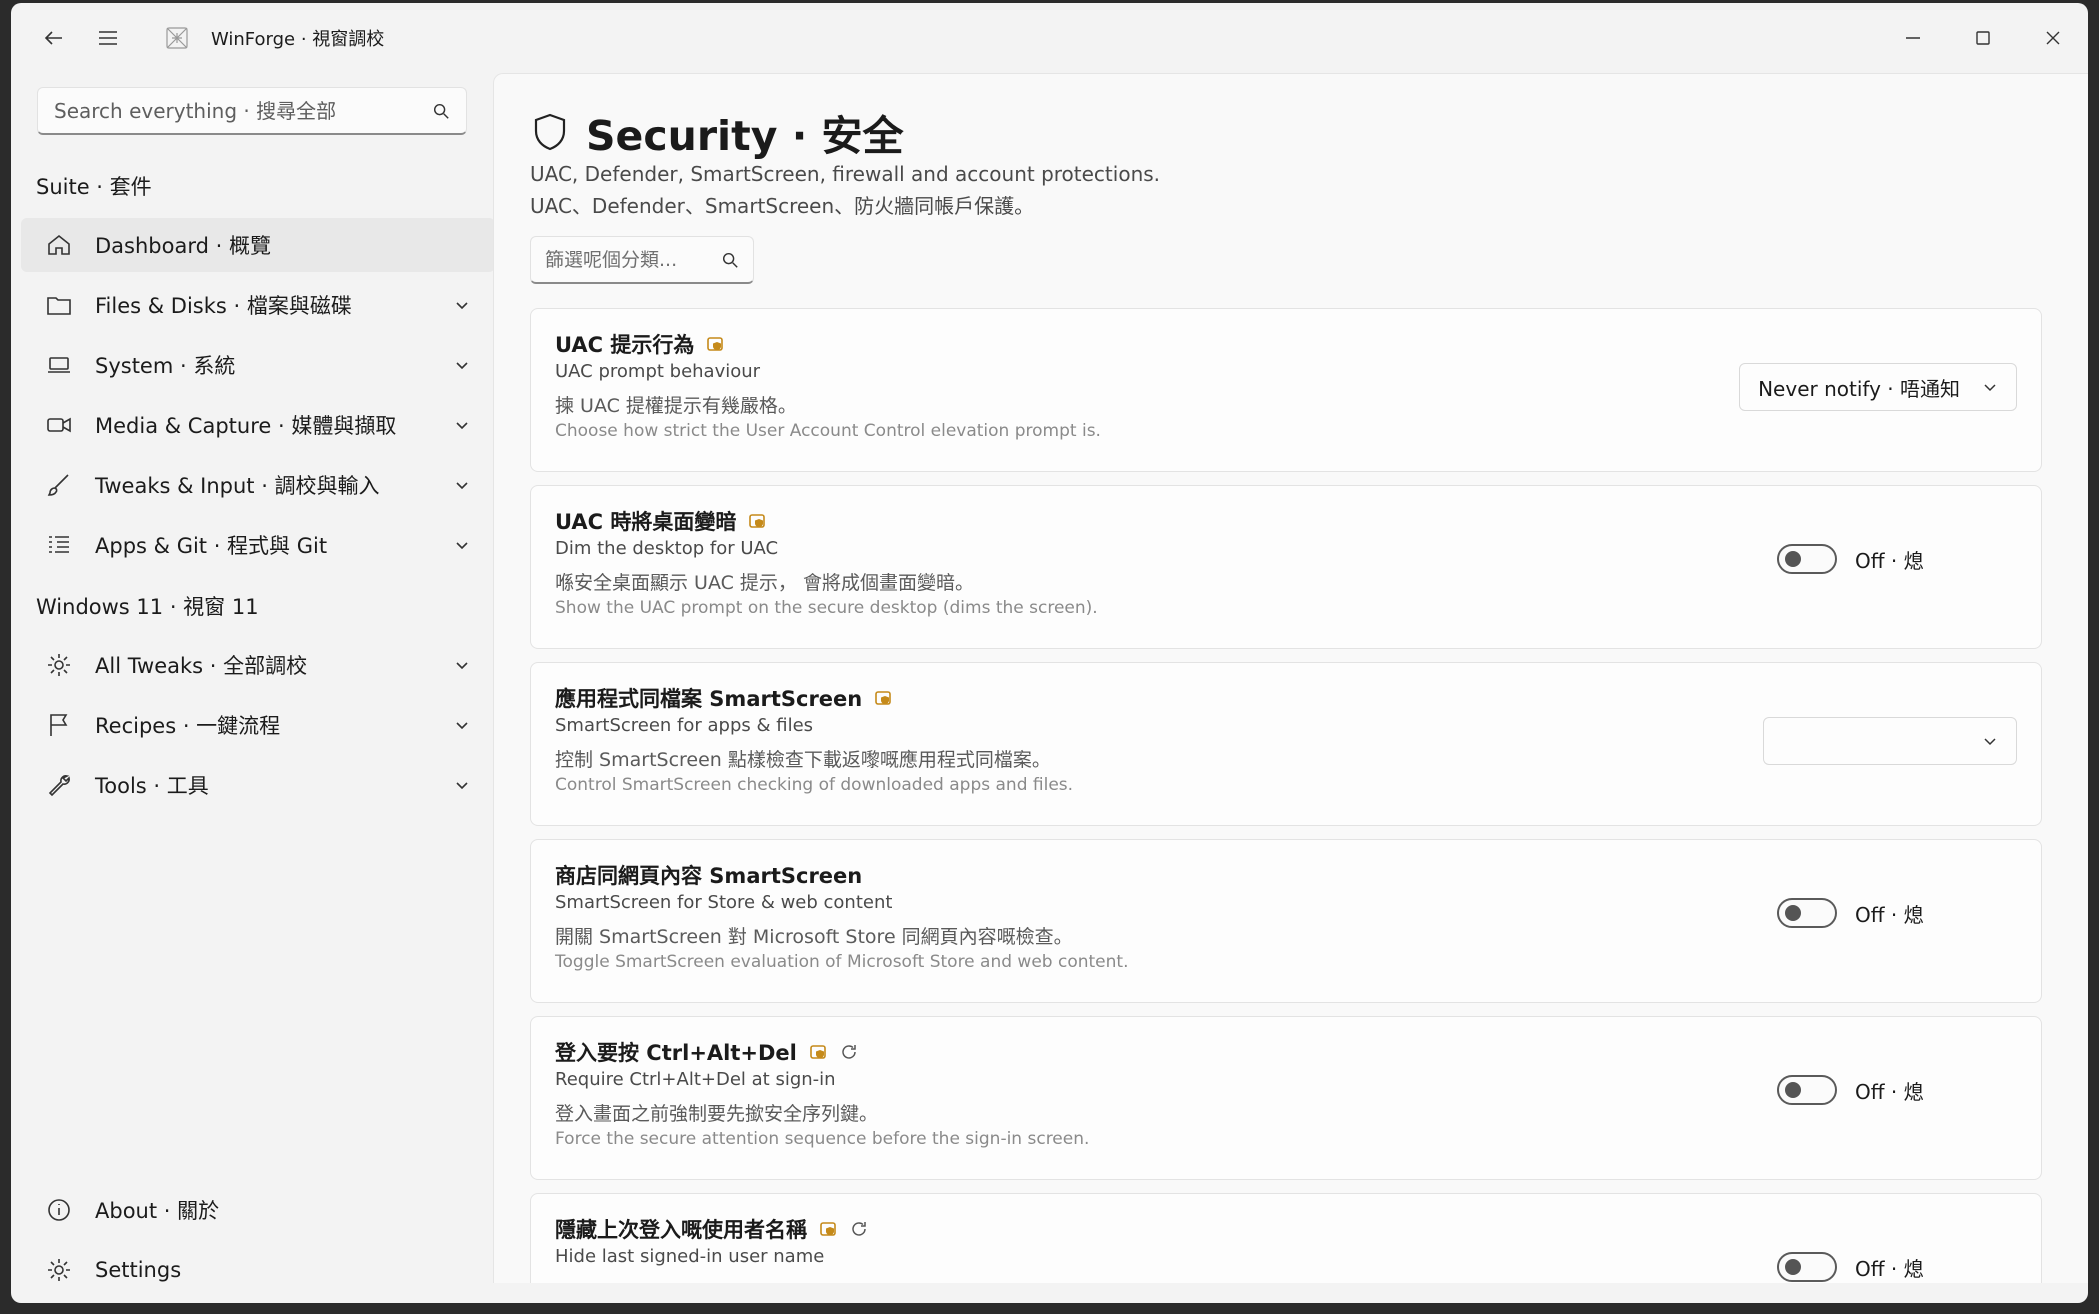 The width and height of the screenshot is (2099, 1314). I want to click on category-filter, so click(642, 260).